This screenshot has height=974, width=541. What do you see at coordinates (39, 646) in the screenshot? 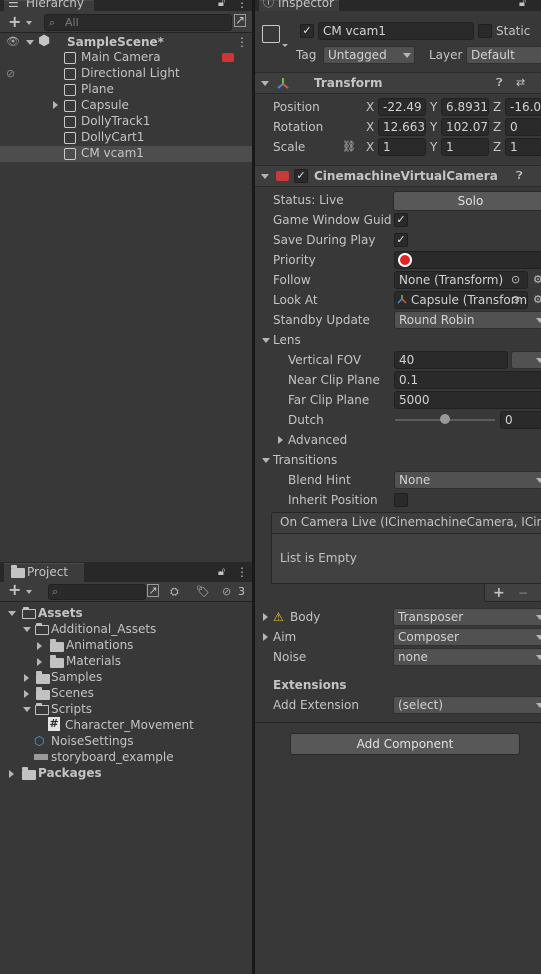
I see `animations-expand-icon` at bounding box center [39, 646].